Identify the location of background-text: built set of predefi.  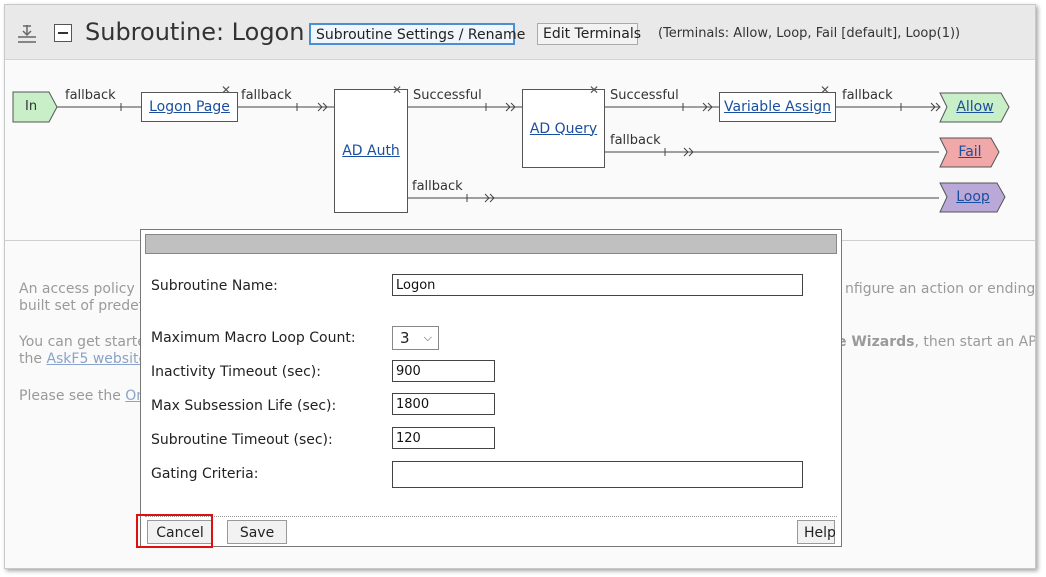
(83, 306).